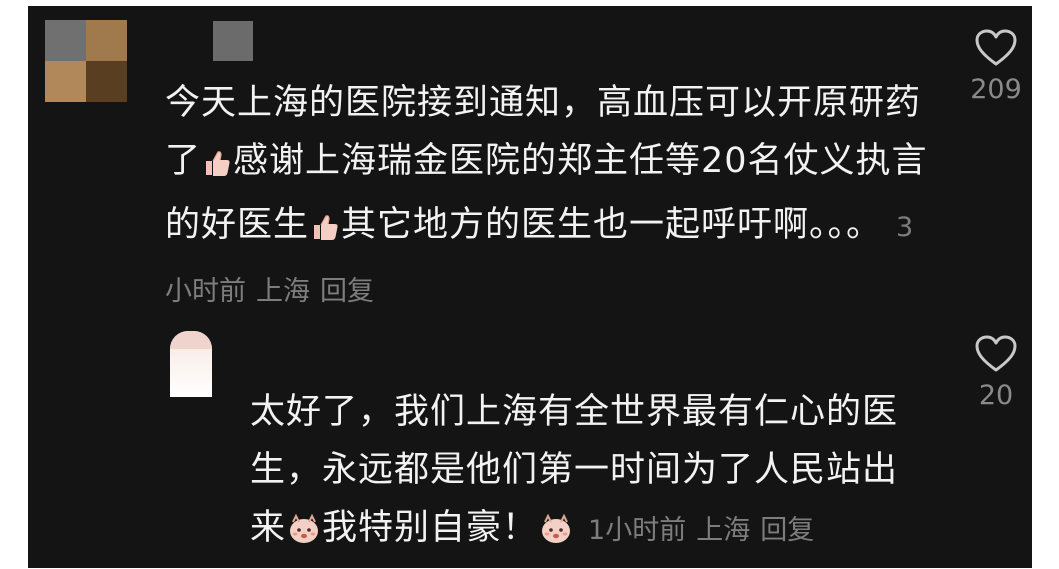 The image size is (1059, 569). Describe the element at coordinates (996, 395) in the screenshot. I see `like-count: 20` at that location.